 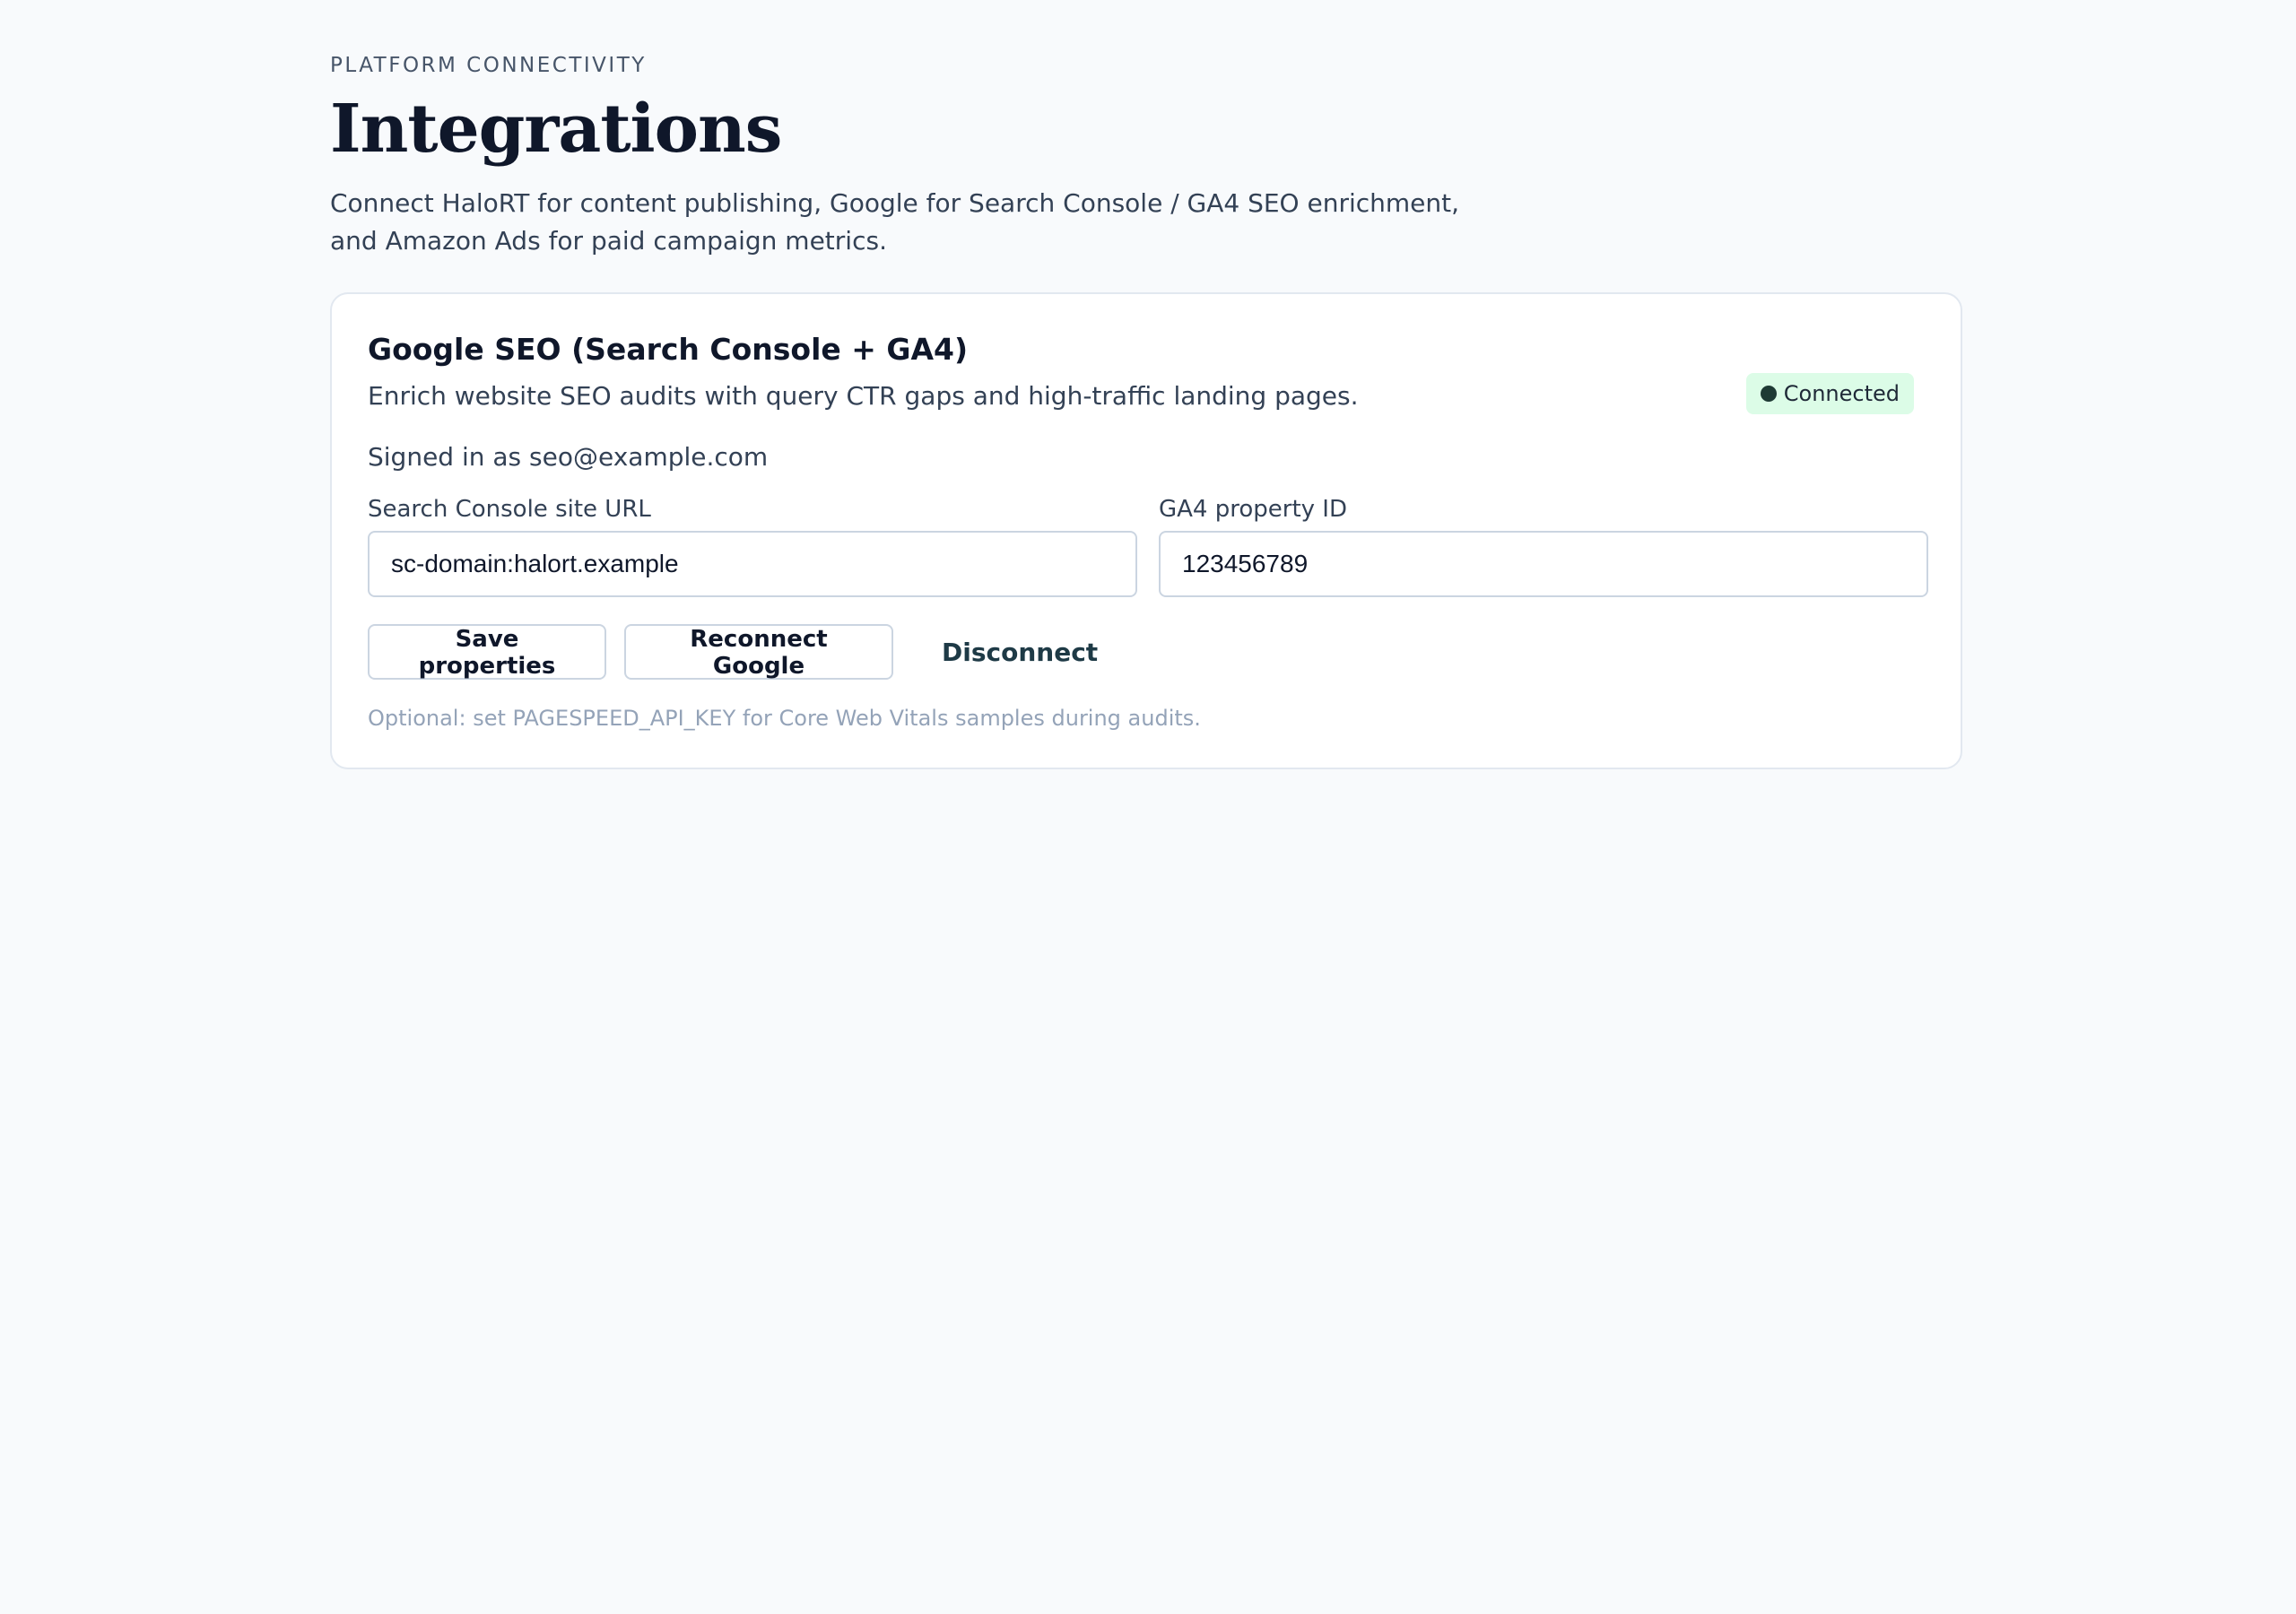 What do you see at coordinates (1543, 564) in the screenshot?
I see `ga4-property-input` at bounding box center [1543, 564].